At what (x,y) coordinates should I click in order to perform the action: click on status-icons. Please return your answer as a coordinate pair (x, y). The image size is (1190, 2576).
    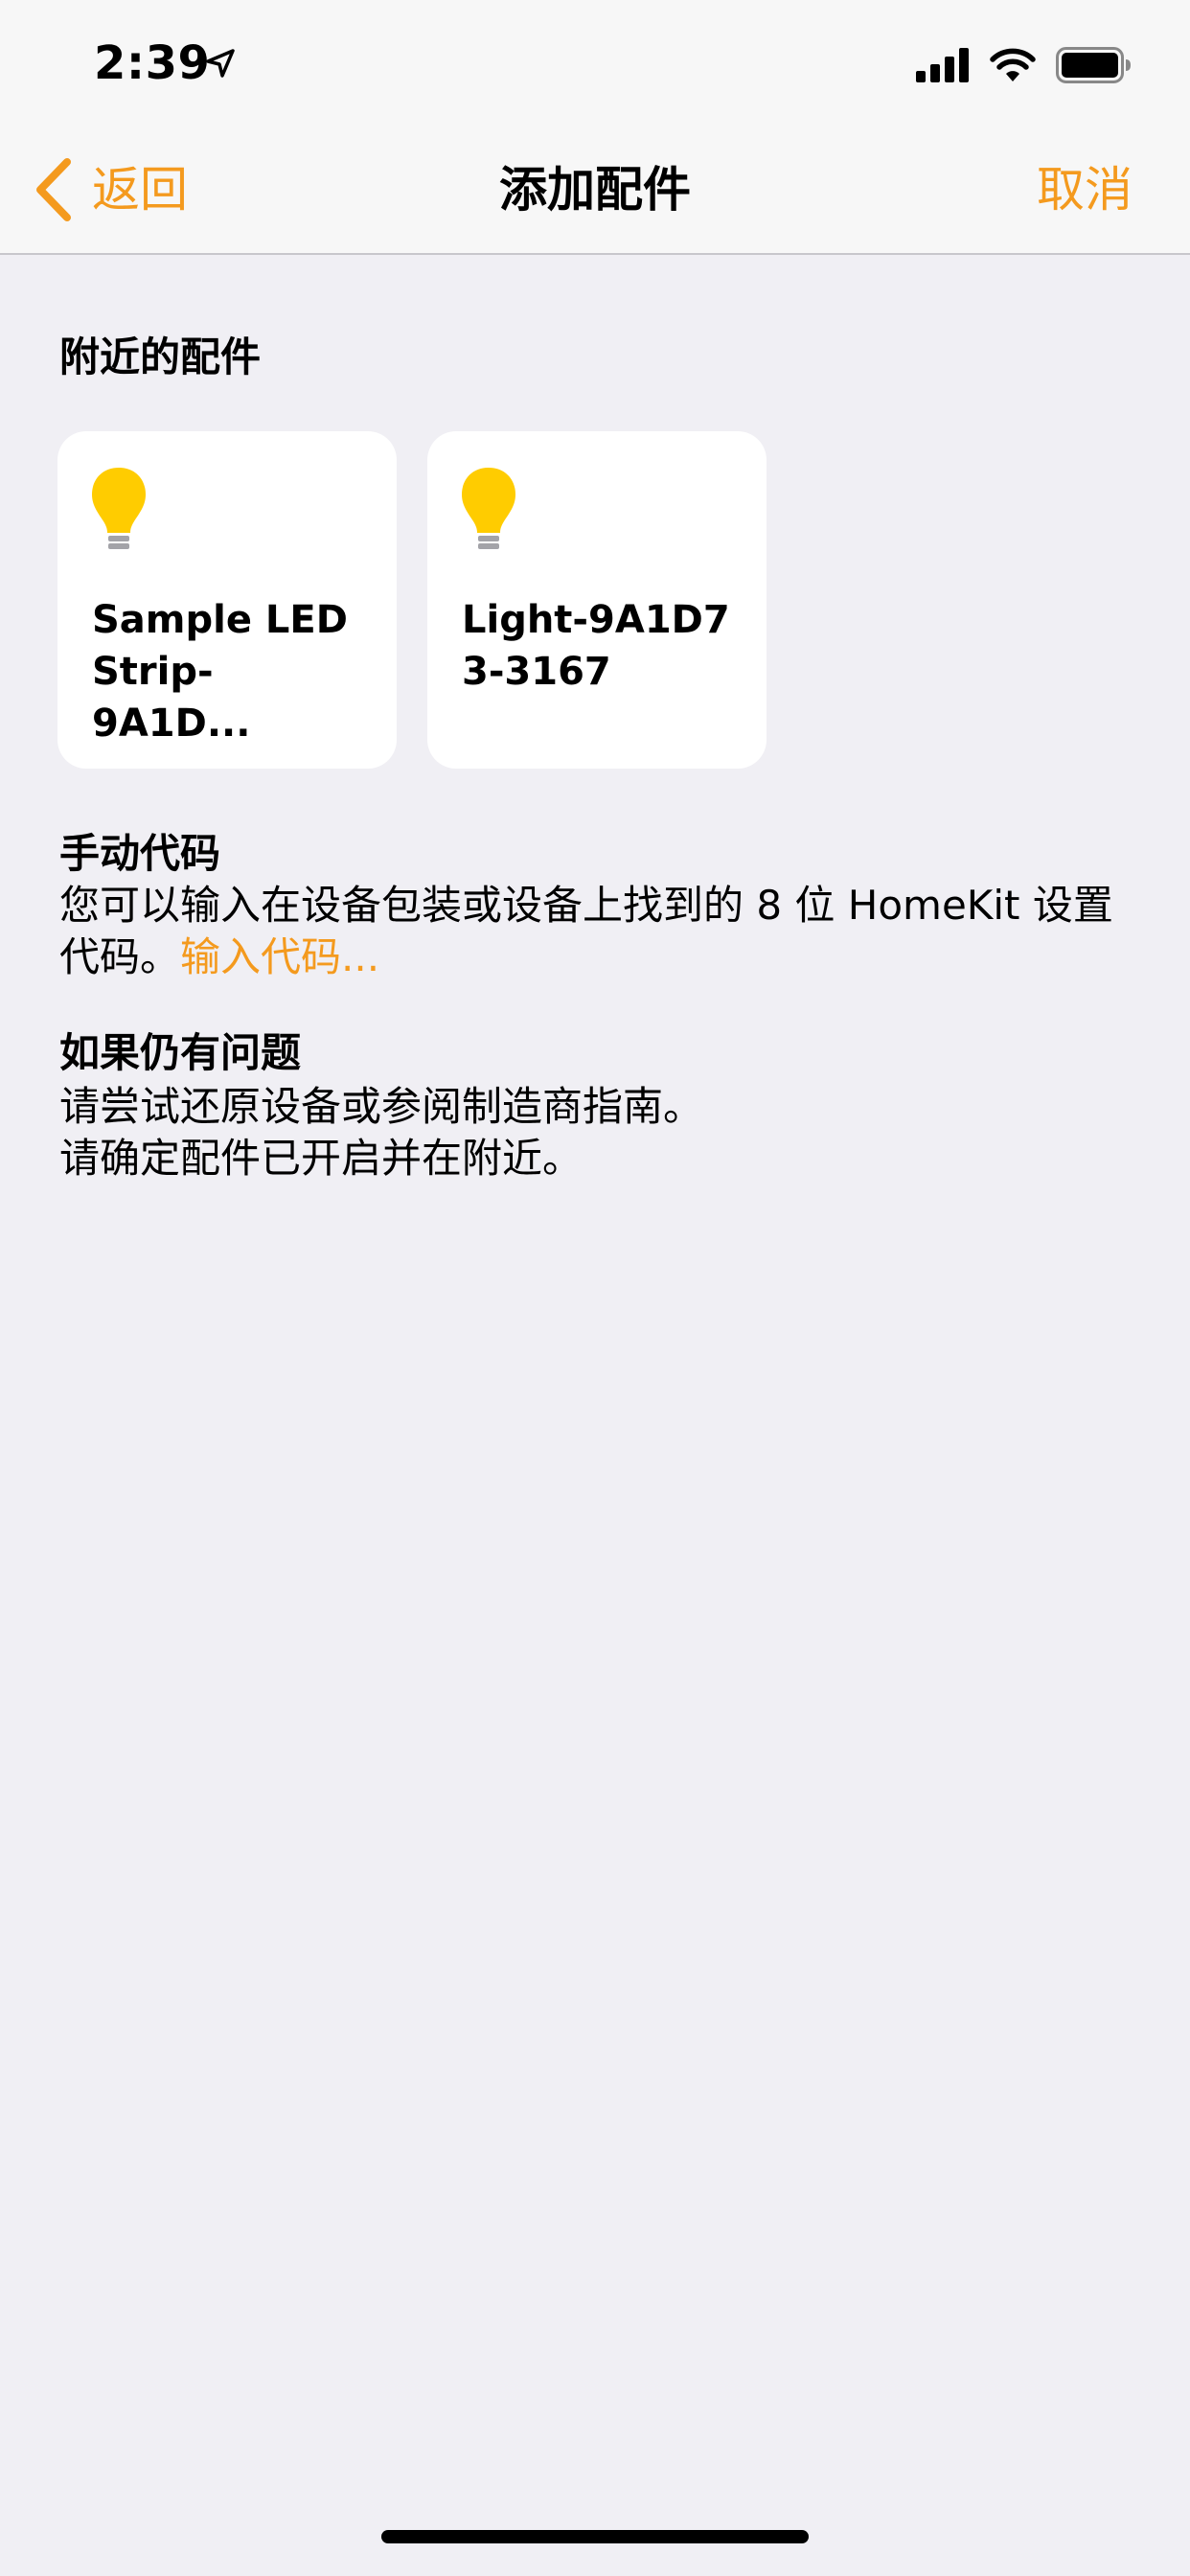
    Looking at the image, I should click on (1025, 65).